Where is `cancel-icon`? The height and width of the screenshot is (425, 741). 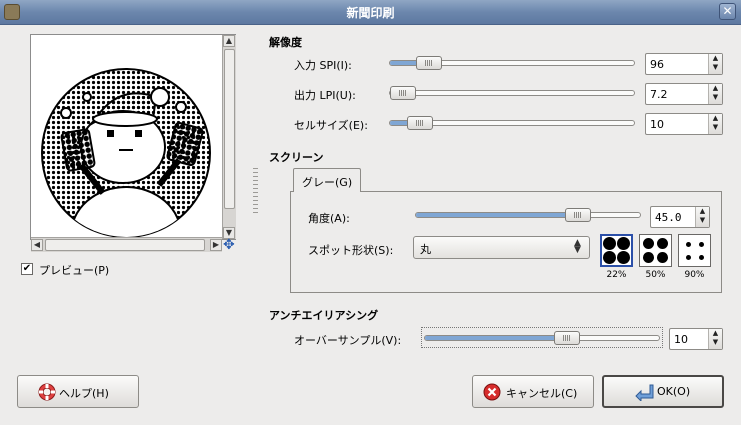
cancel-icon is located at coordinates (492, 392).